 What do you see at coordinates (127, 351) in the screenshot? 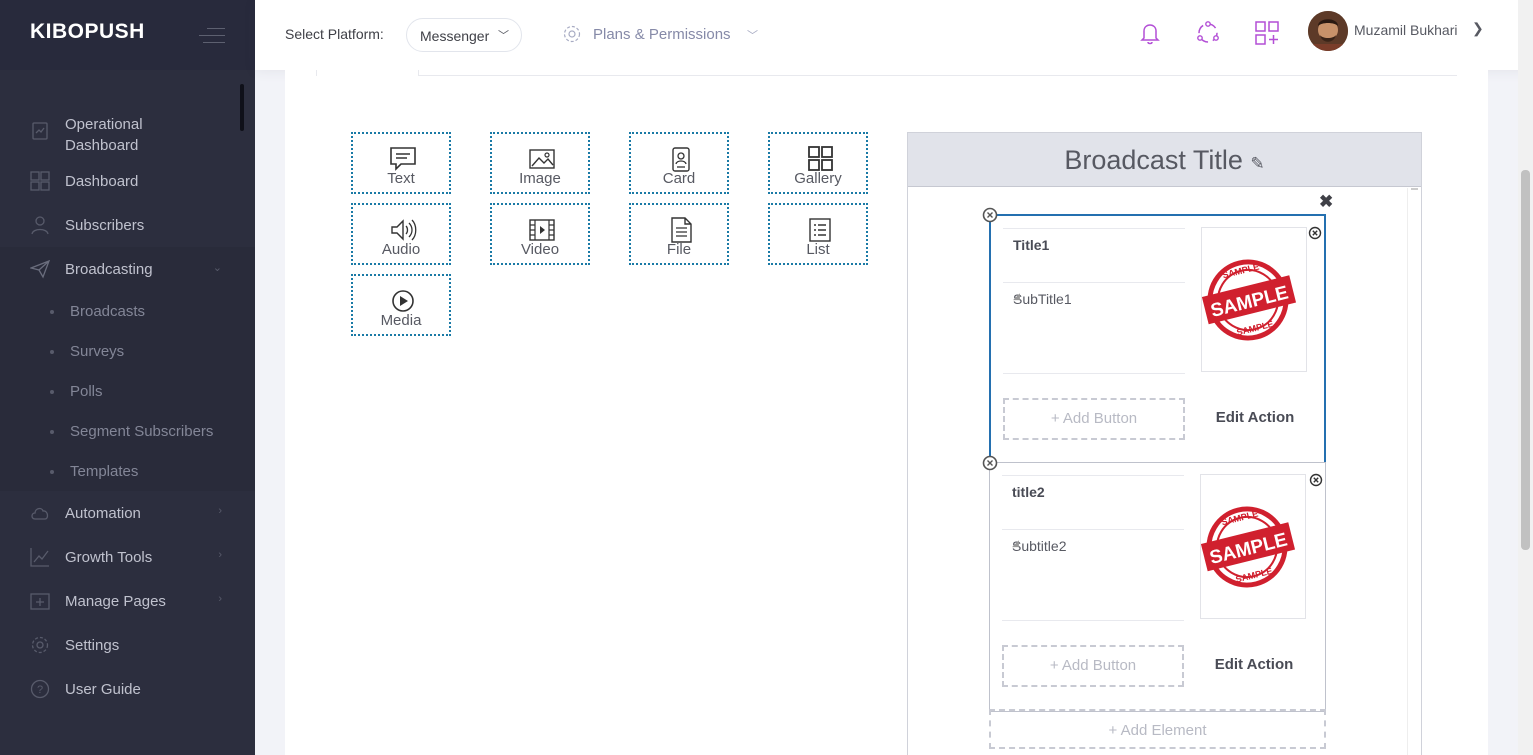
I see `submenu-item-surveys: Surveys` at bounding box center [127, 351].